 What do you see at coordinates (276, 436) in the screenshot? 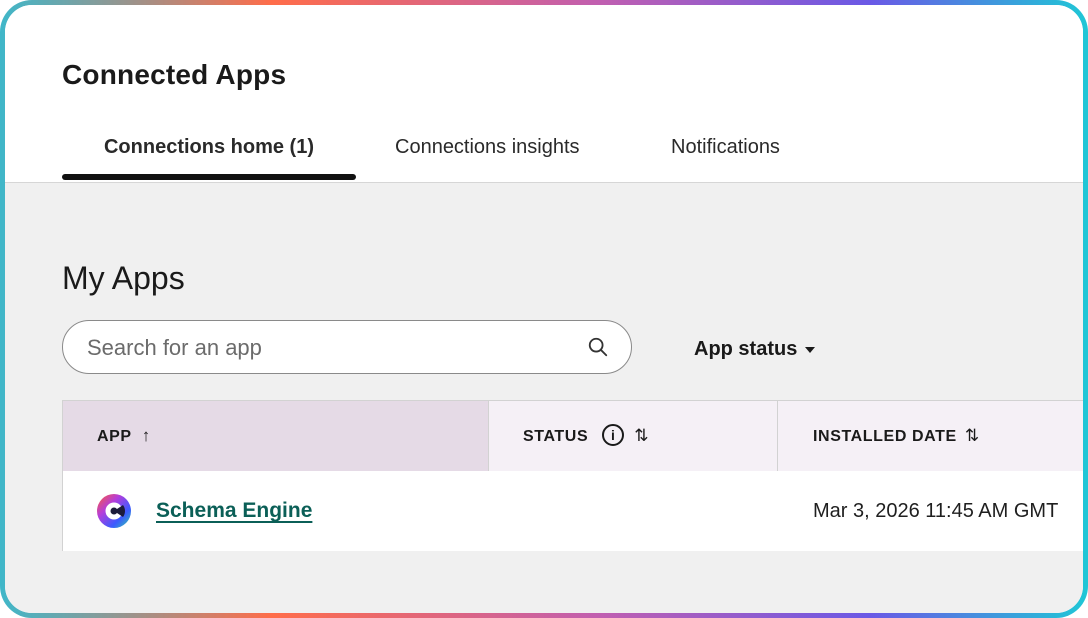
I see `column-header-app: APP ↑` at bounding box center [276, 436].